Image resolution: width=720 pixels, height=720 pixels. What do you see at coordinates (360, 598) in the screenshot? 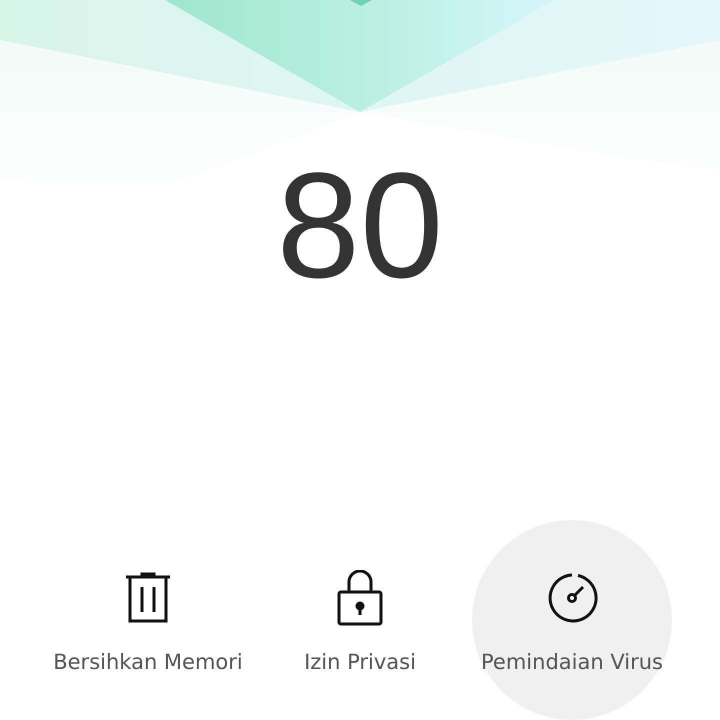
I see `lock-icon` at bounding box center [360, 598].